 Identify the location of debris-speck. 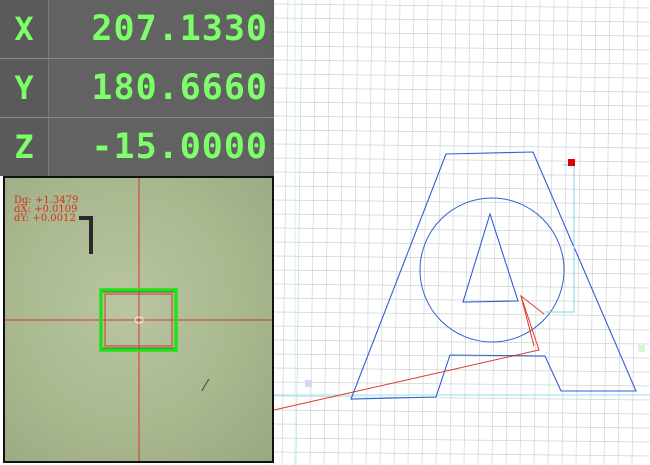
(205, 385).